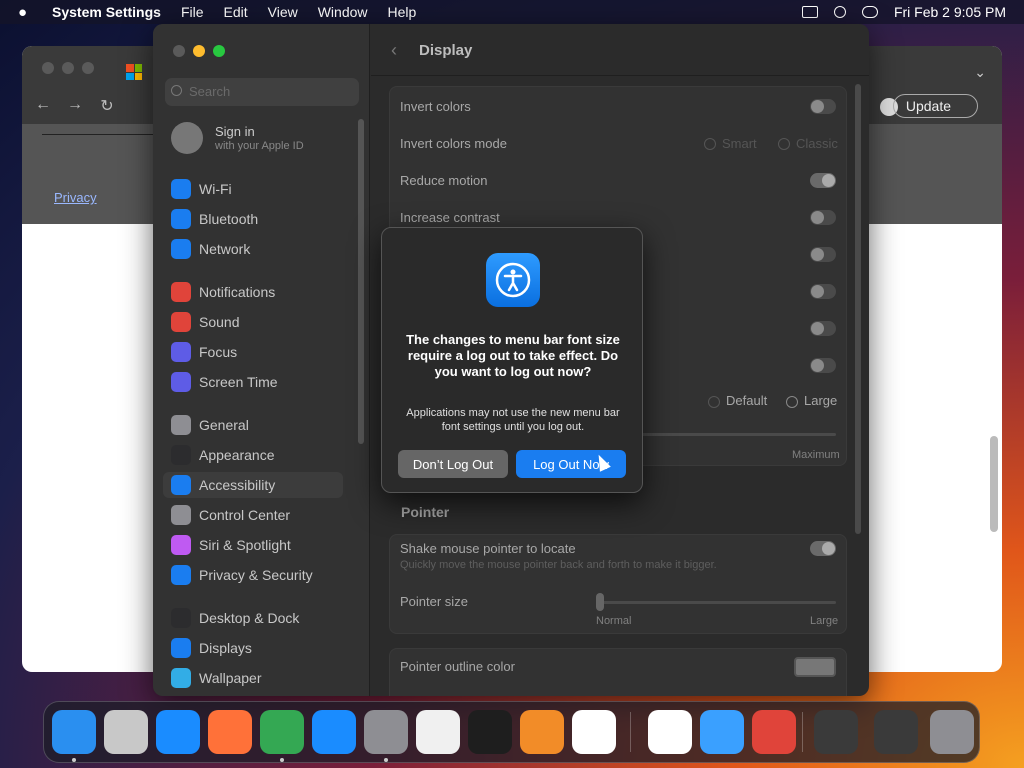 The width and height of the screenshot is (1024, 768). What do you see at coordinates (224, 425) in the screenshot?
I see `sidebar-item-label: General` at bounding box center [224, 425].